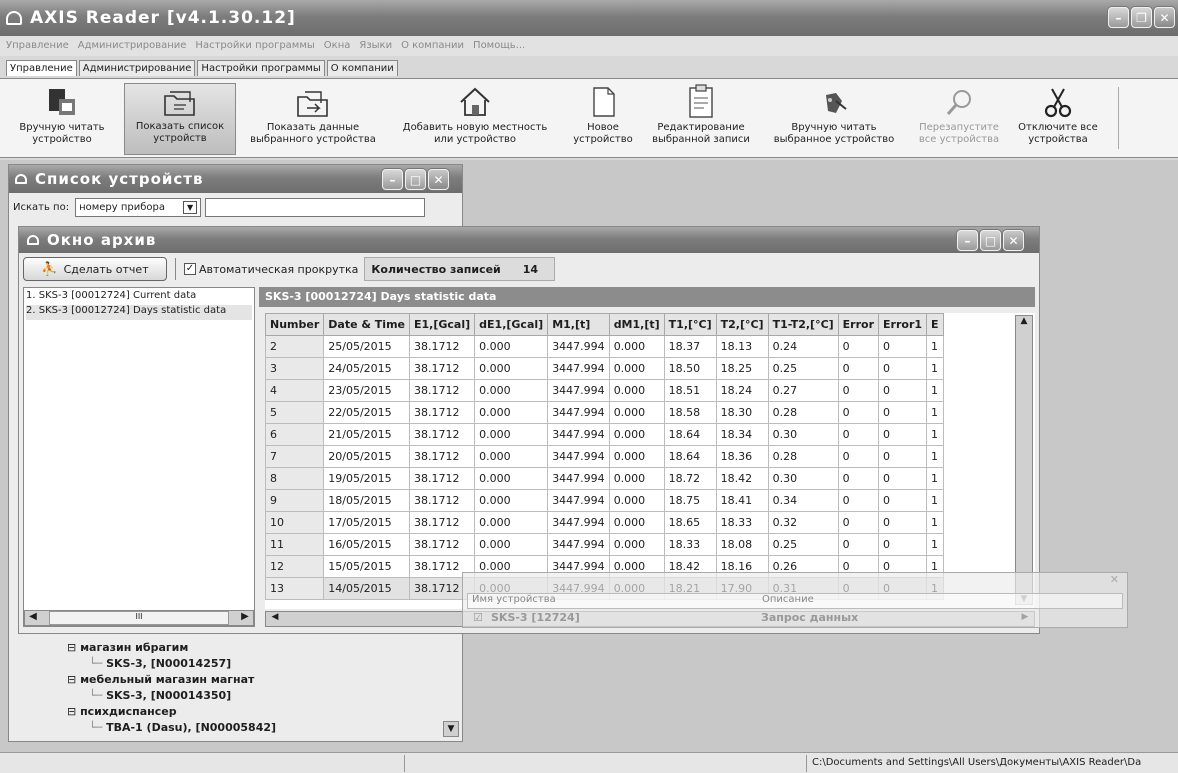 The width and height of the screenshot is (1178, 773). I want to click on maximize-button: ❐, so click(1141, 17).